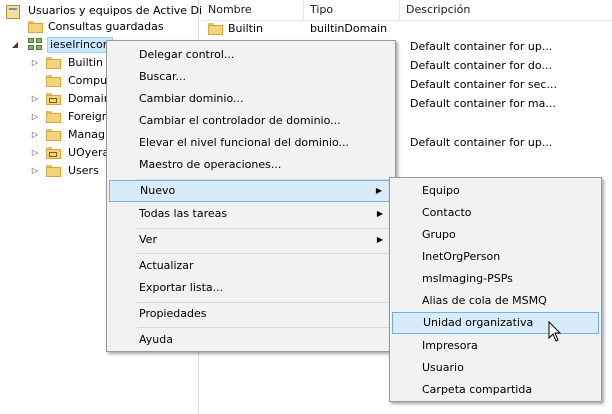 This screenshot has width=612, height=414. Describe the element at coordinates (106, 26) in the screenshot. I see `tree-item-label: Consultas guardadas` at that location.